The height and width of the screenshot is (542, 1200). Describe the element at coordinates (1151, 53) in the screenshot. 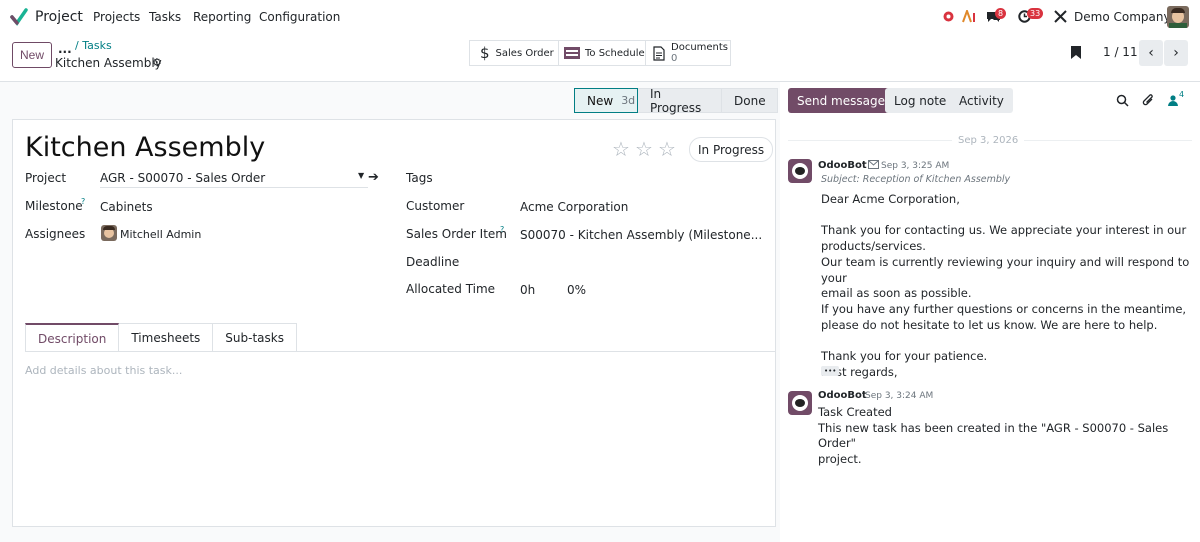

I see `pager-previous-button: ‹` at that location.